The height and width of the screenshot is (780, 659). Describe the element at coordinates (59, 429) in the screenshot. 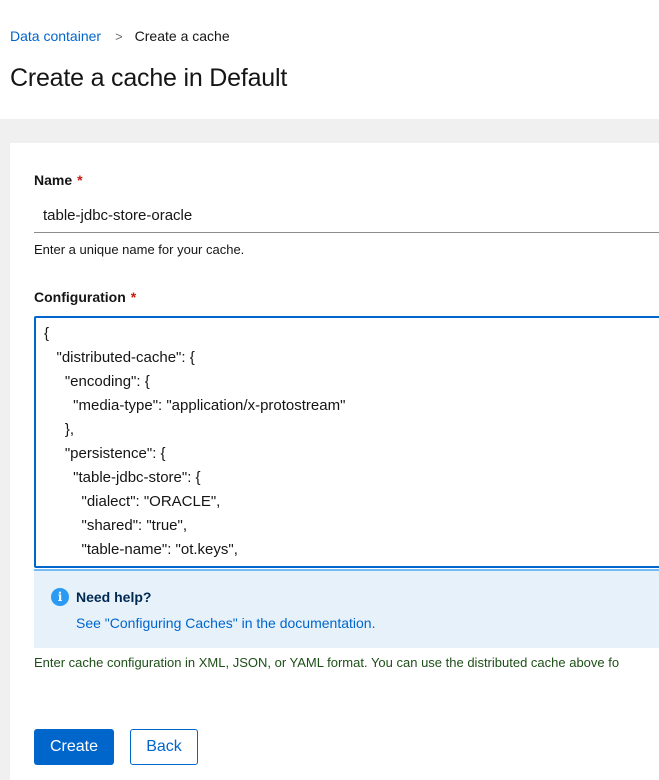

I see `code-line: },` at that location.